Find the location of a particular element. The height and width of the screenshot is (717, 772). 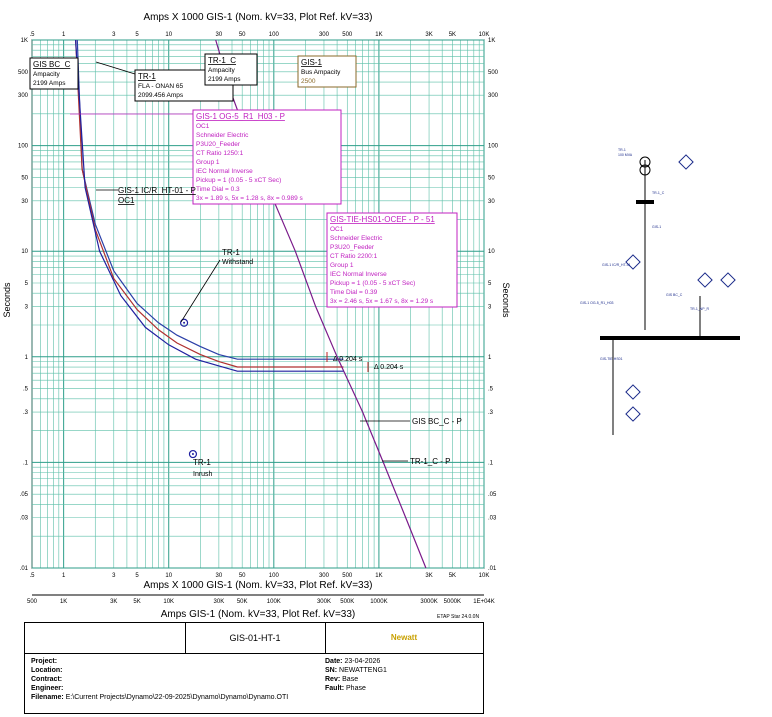

x2-tick-label: 500K is located at coordinates (347, 602).